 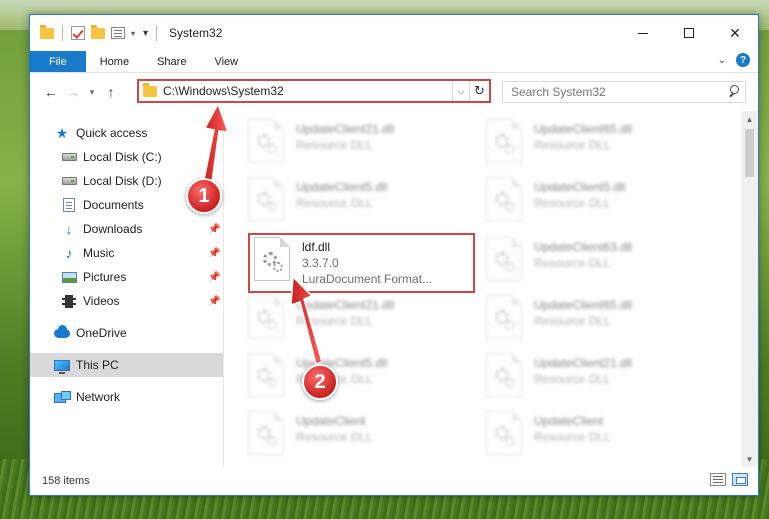 I want to click on tab-home: Home, so click(x=114, y=61).